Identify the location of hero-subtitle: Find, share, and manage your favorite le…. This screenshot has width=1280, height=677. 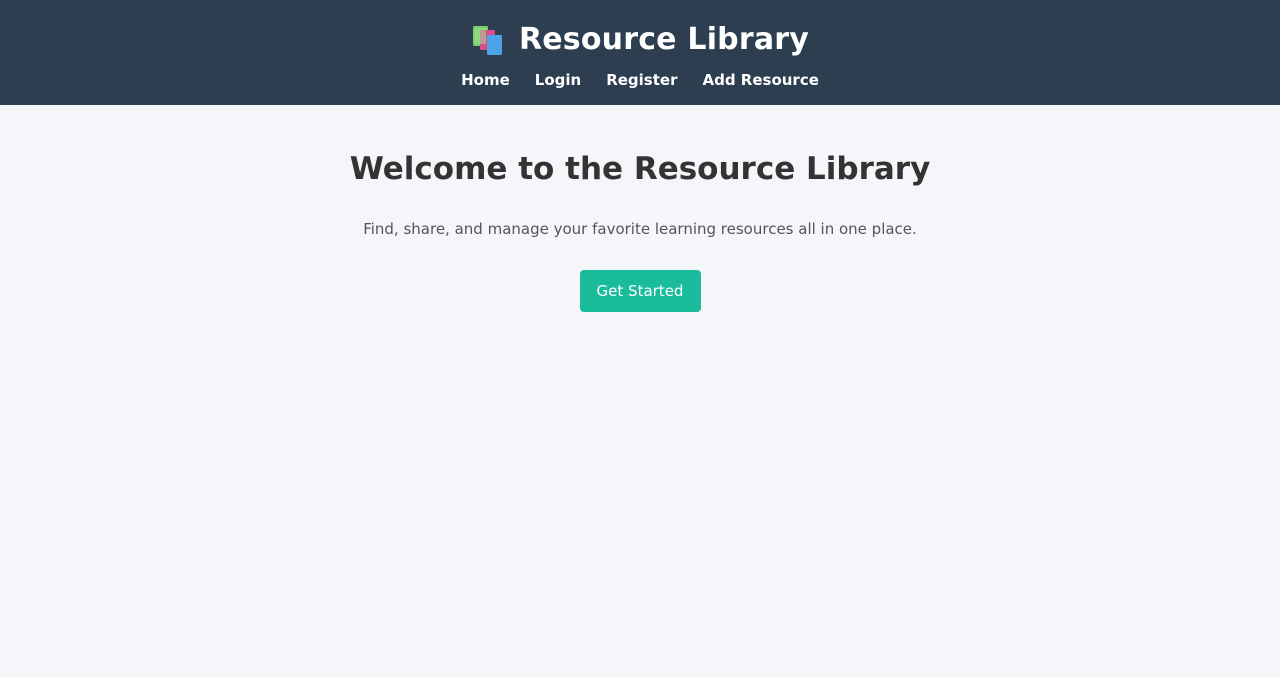
(640, 229).